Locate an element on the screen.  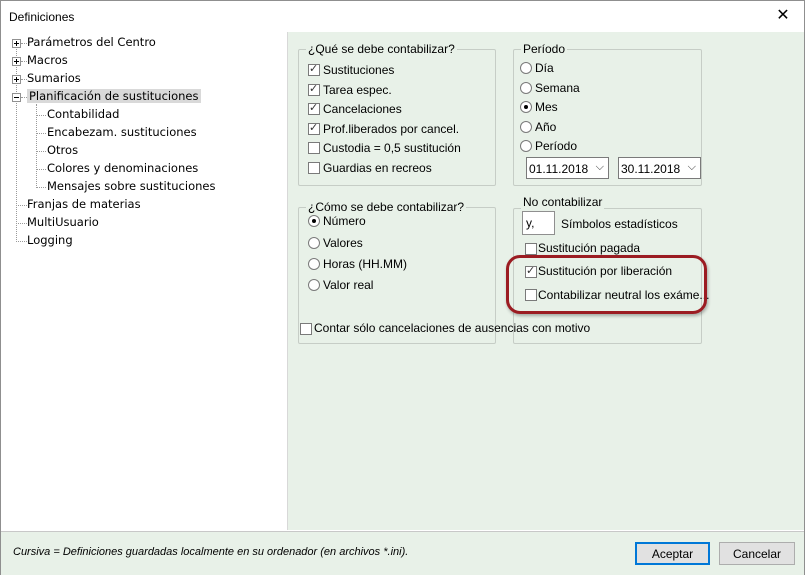
contar-solo-checkbox is located at coordinates (306, 329).